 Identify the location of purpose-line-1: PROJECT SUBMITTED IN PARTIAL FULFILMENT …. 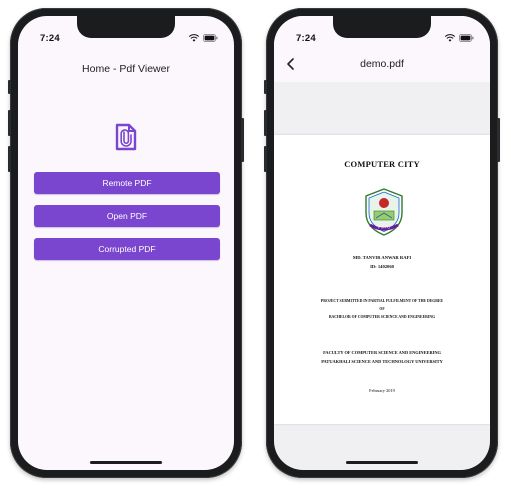
(382, 301).